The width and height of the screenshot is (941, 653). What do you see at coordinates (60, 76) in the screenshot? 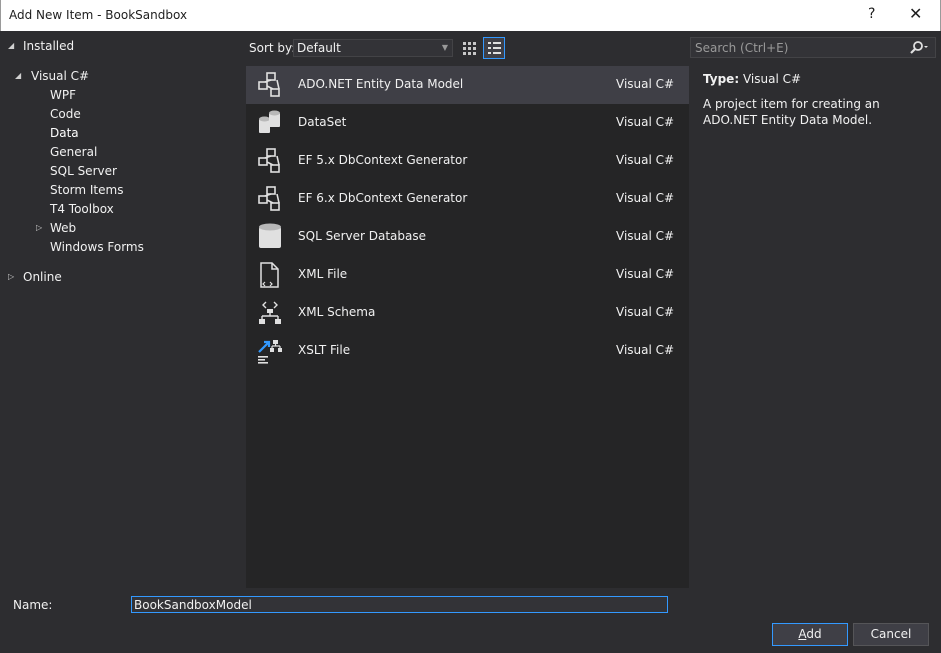
I see `tree-label-visual-csharp: Visual C#` at bounding box center [60, 76].